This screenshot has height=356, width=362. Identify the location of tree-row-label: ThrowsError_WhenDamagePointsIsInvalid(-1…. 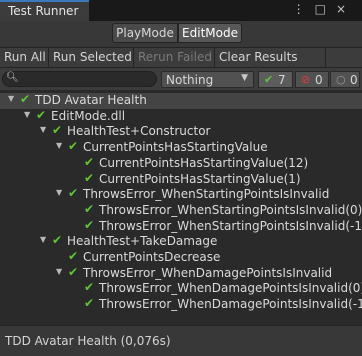
(230, 304).